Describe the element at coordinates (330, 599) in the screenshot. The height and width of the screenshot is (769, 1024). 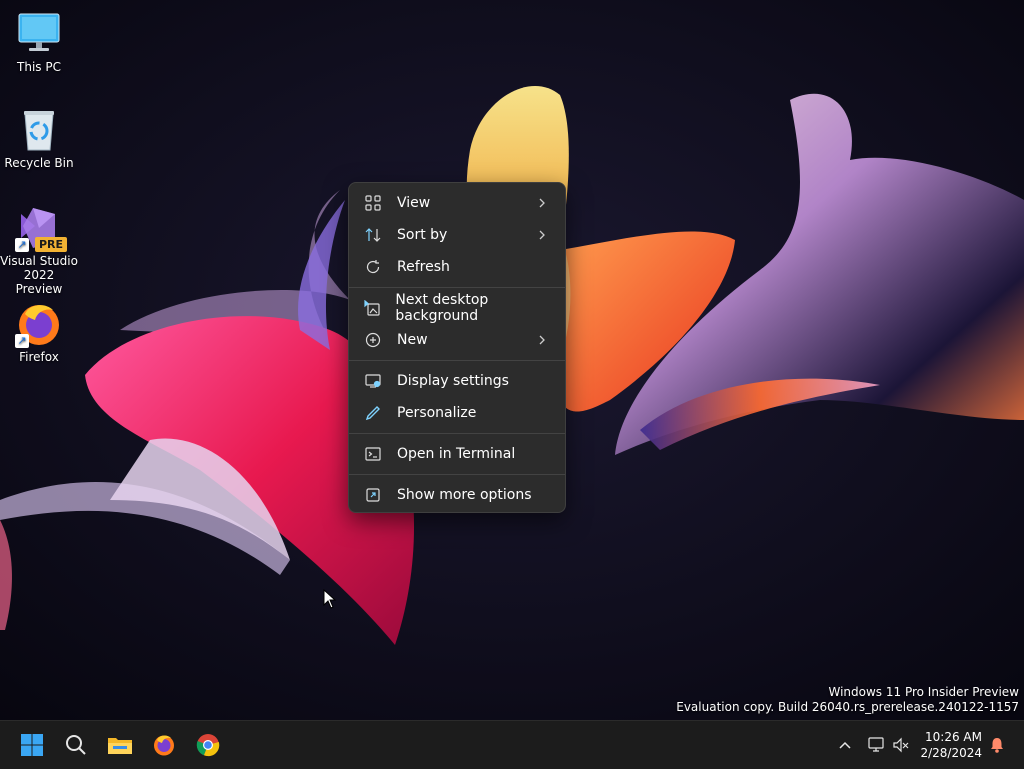
I see `mouse-cursor-icon` at that location.